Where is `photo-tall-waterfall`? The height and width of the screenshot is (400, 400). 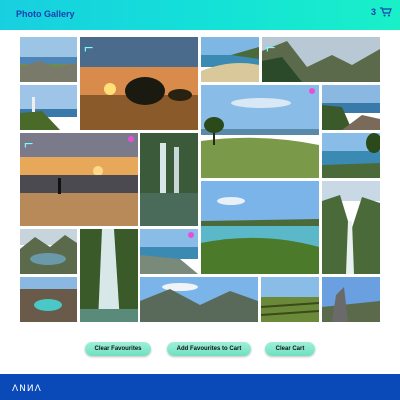 photo-tall-waterfall is located at coordinates (109, 275).